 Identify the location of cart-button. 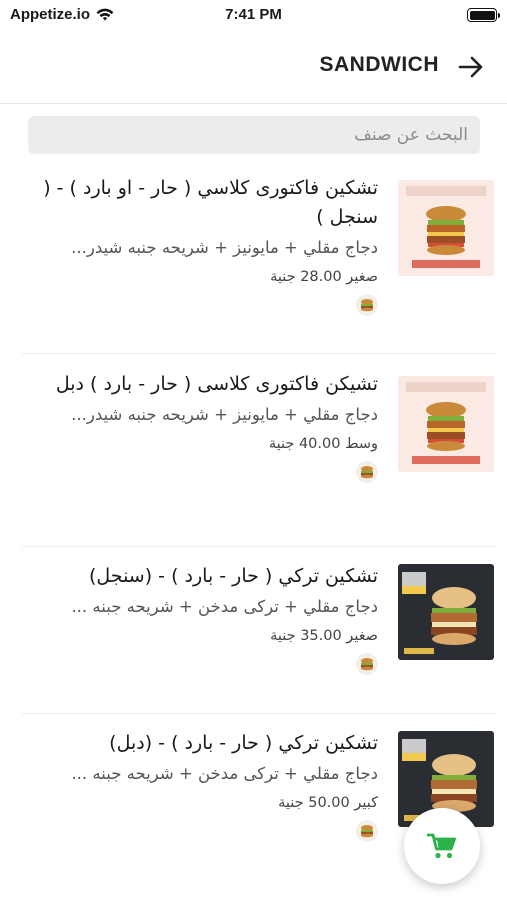
(442, 846).